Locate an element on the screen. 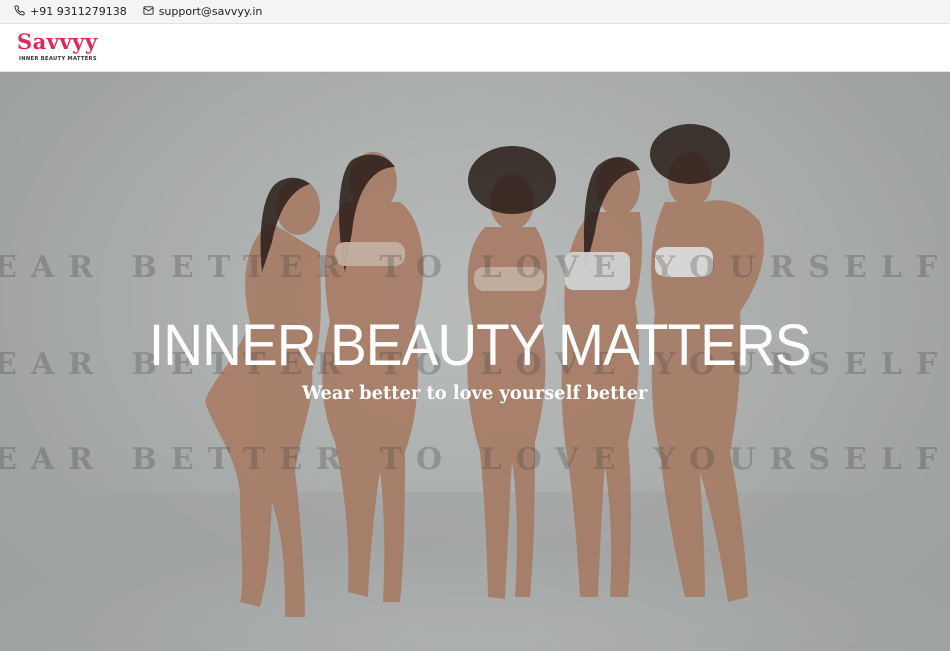  hero-title: INNER BEAUTY MATTERS is located at coordinates (480, 345).